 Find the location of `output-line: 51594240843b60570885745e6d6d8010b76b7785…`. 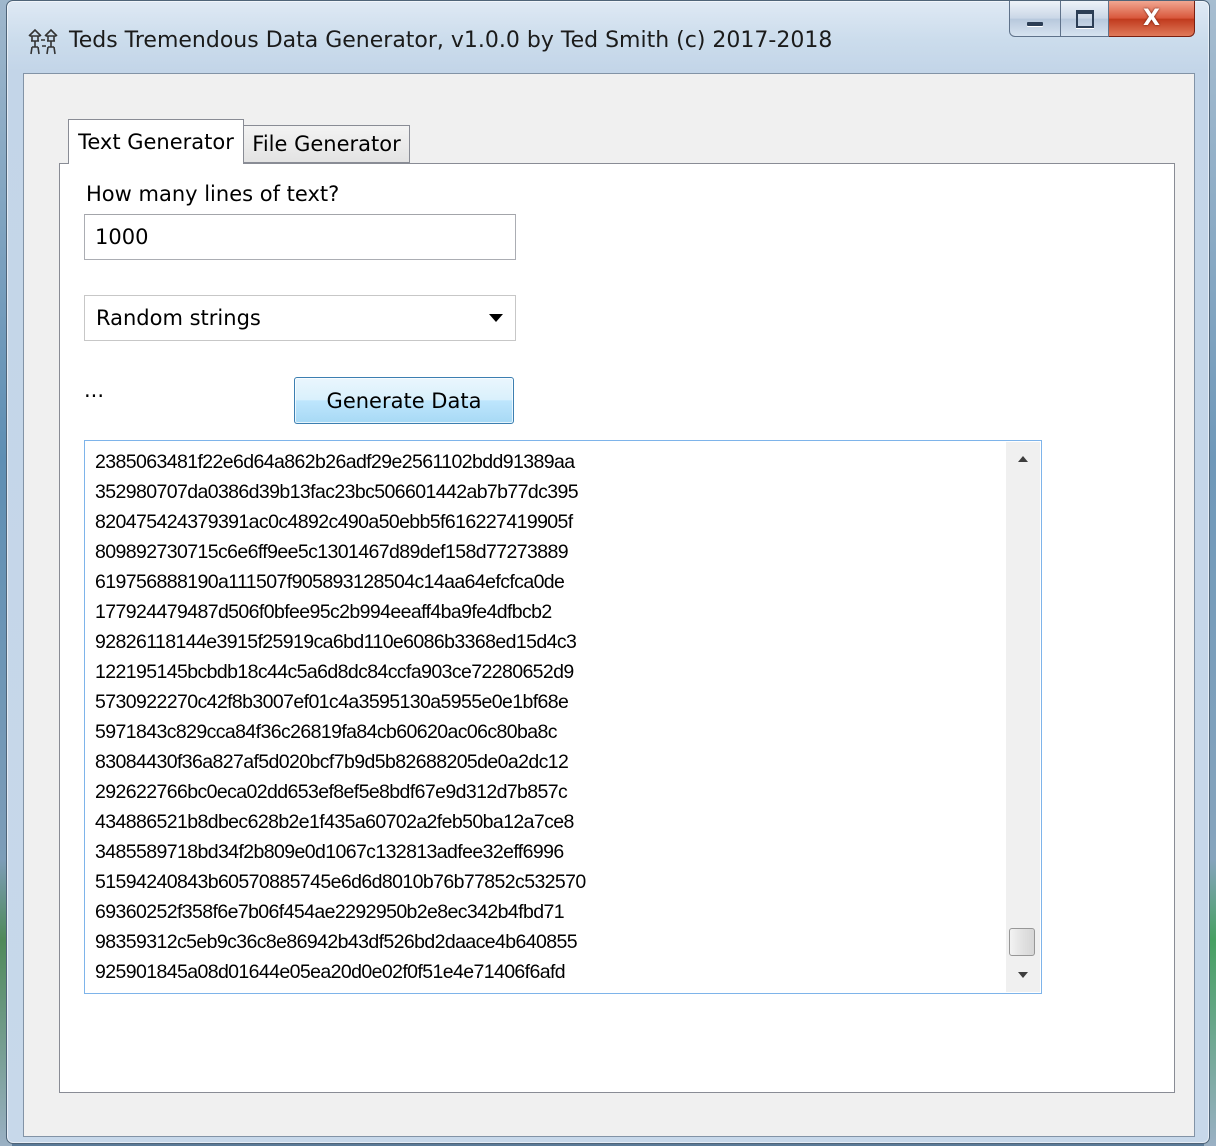

output-line: 51594240843b60570885745e6d6d8010b76b7785… is located at coordinates (340, 882).